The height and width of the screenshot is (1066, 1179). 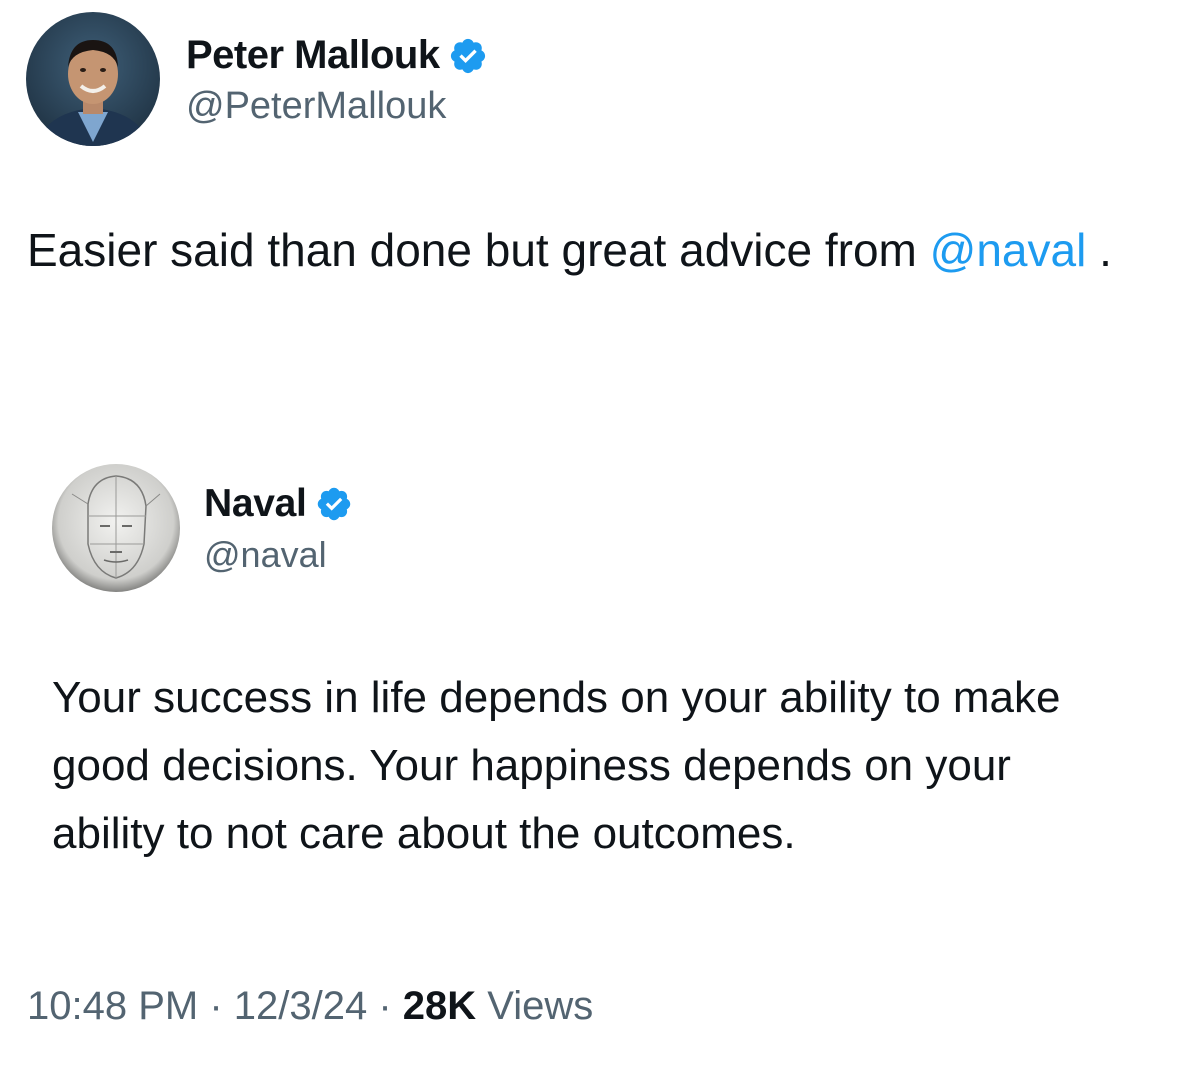 I want to click on mention-link: @naval, so click(x=1008, y=250).